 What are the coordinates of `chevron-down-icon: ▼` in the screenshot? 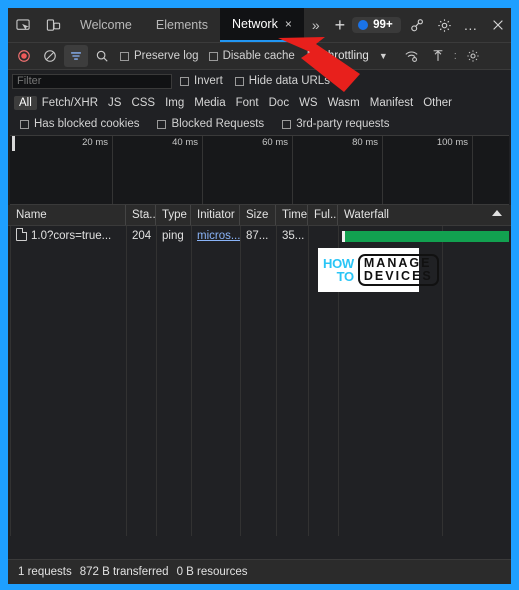 It's located at (384, 56).